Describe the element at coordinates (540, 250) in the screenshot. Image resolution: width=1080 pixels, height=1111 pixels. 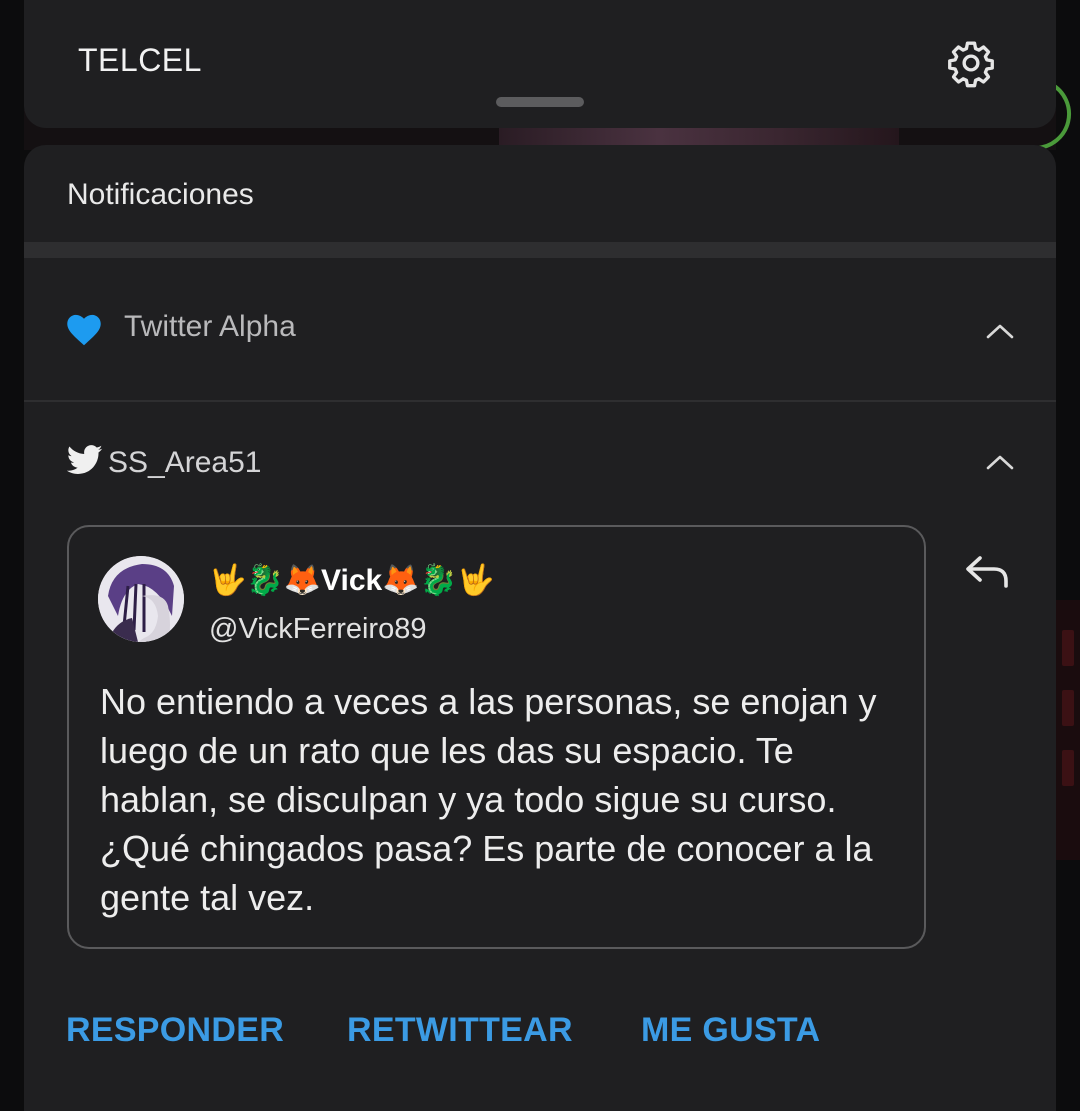
I see `divider` at that location.